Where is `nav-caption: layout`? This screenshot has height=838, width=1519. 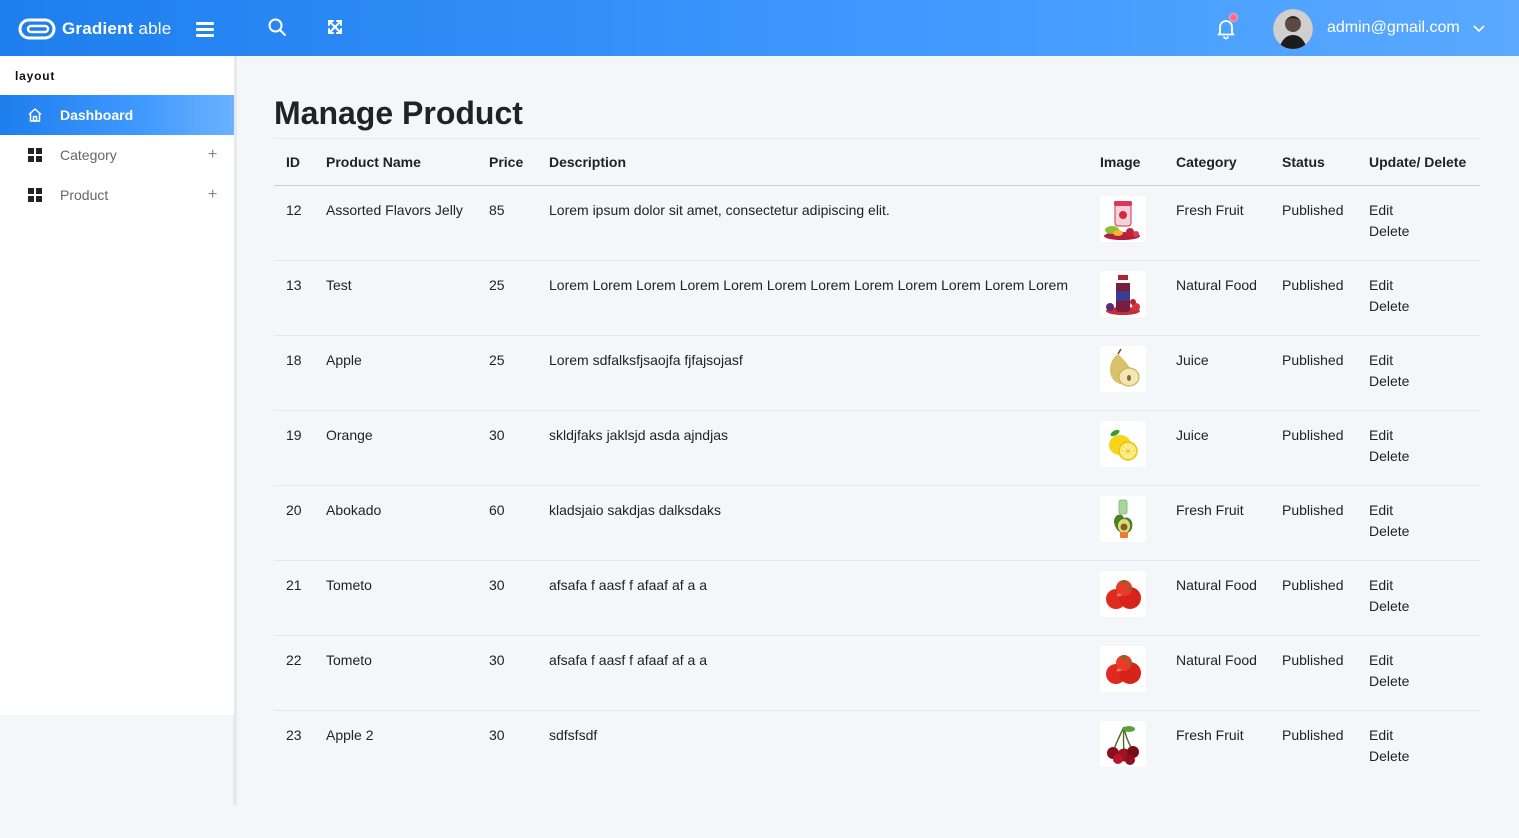 nav-caption: layout is located at coordinates (35, 76).